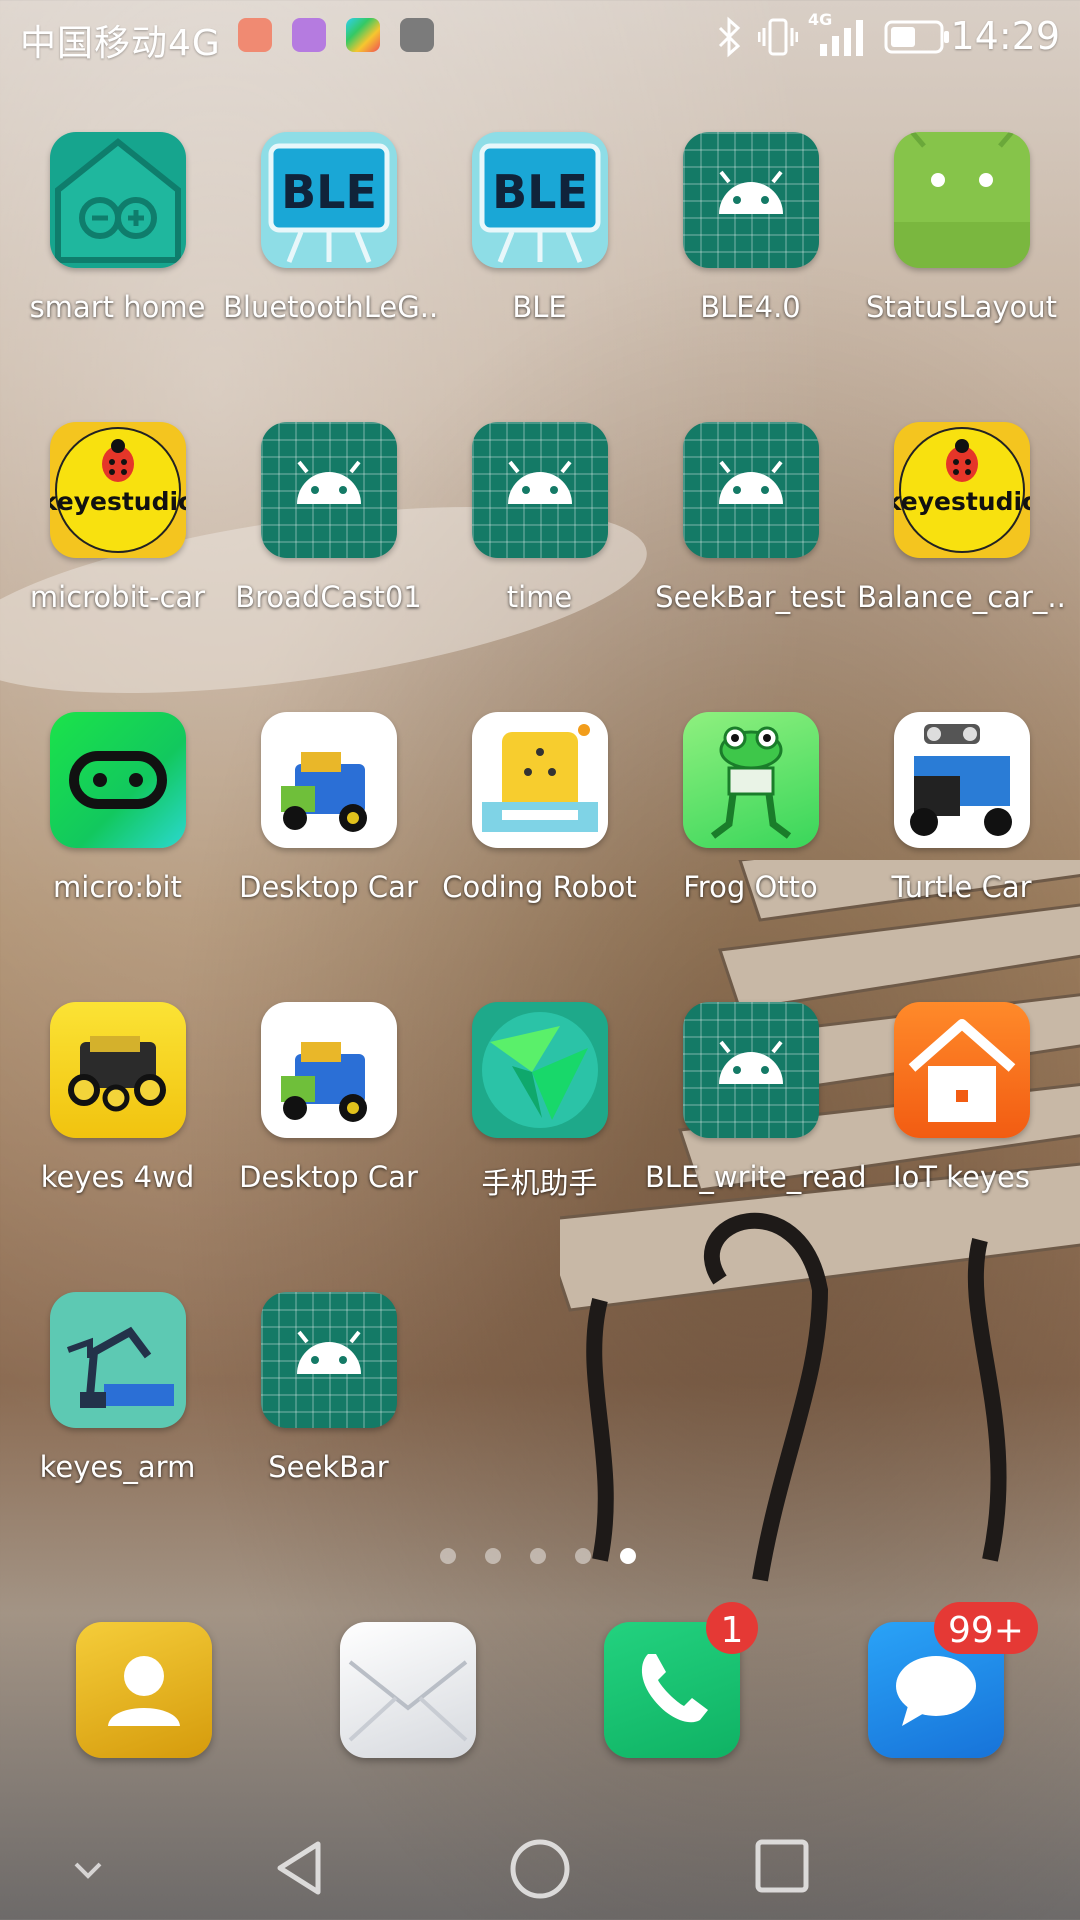 This screenshot has height=1920, width=1080. I want to click on app-microbit-car: keyestudio microbit-car, so click(117, 518).